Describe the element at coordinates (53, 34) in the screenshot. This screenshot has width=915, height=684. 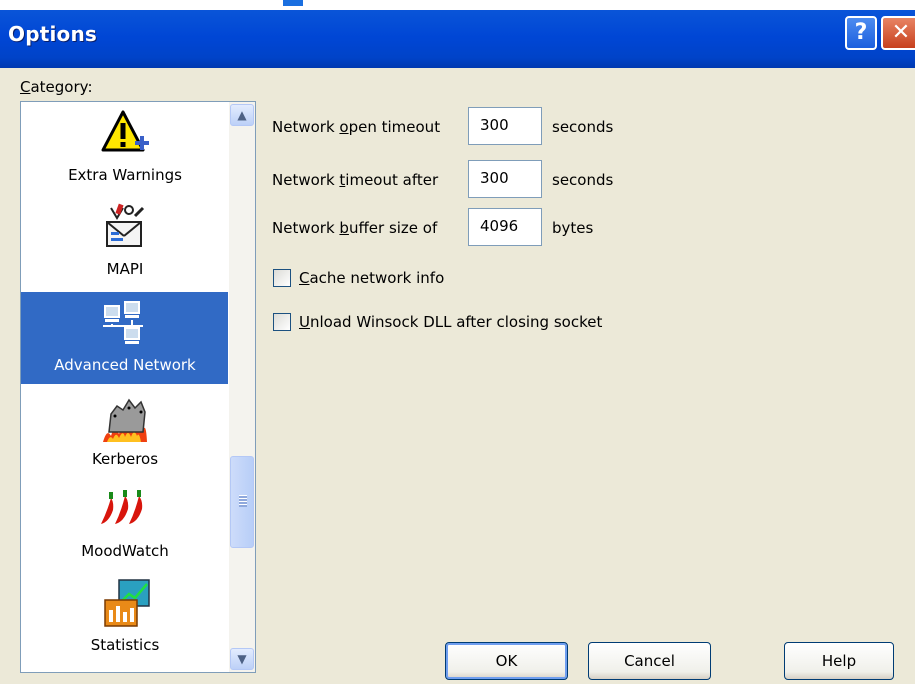
I see `window-title: Options` at that location.